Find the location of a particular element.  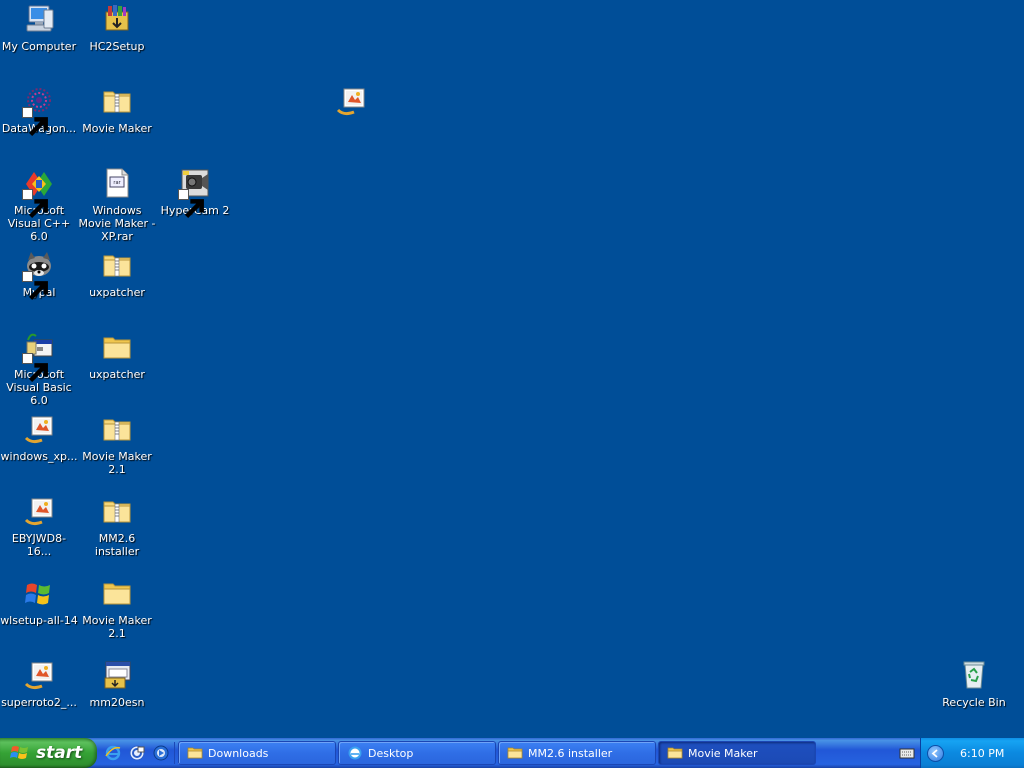

taskbar-button-label: MM2.6 installer is located at coordinates (570, 753).